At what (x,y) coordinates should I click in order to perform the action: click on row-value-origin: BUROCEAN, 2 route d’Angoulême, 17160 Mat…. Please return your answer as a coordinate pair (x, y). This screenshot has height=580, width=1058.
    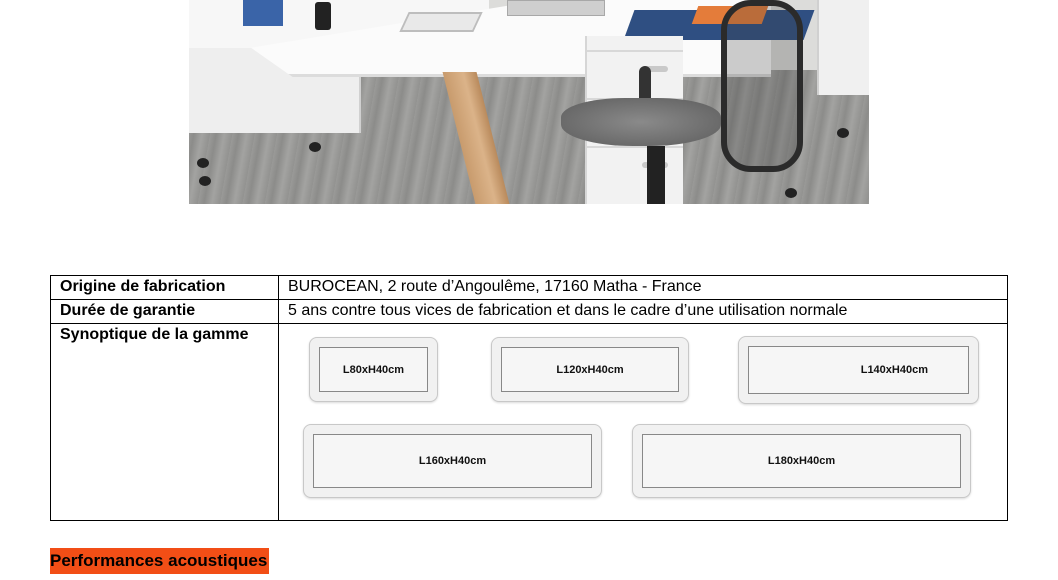
    Looking at the image, I should click on (643, 287).